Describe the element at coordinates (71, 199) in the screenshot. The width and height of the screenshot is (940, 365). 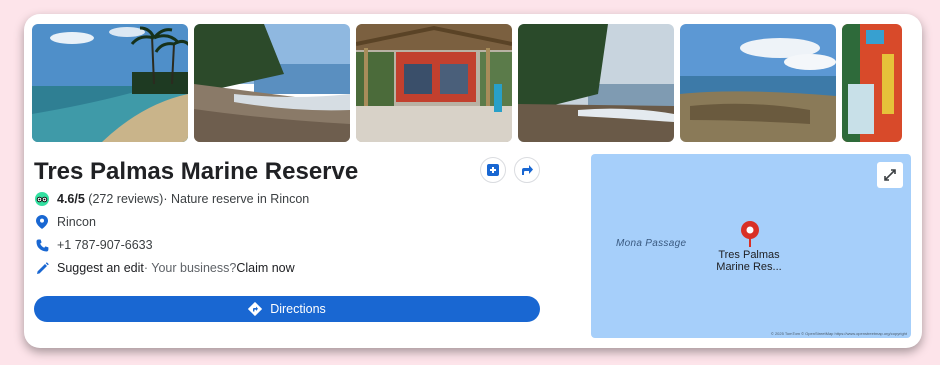
I see `rating-value: 4.6/5` at that location.